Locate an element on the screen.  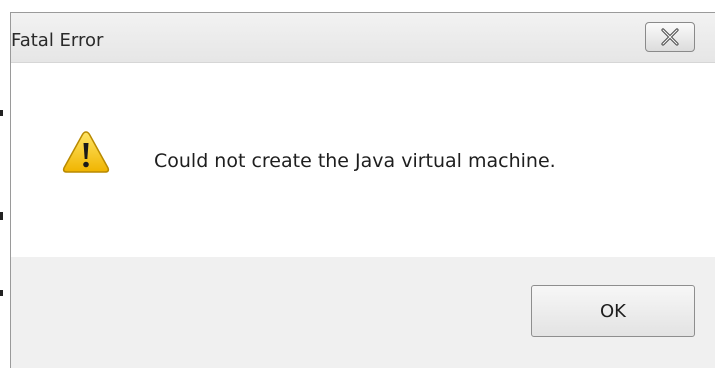
warning-icon is located at coordinates (86, 152).